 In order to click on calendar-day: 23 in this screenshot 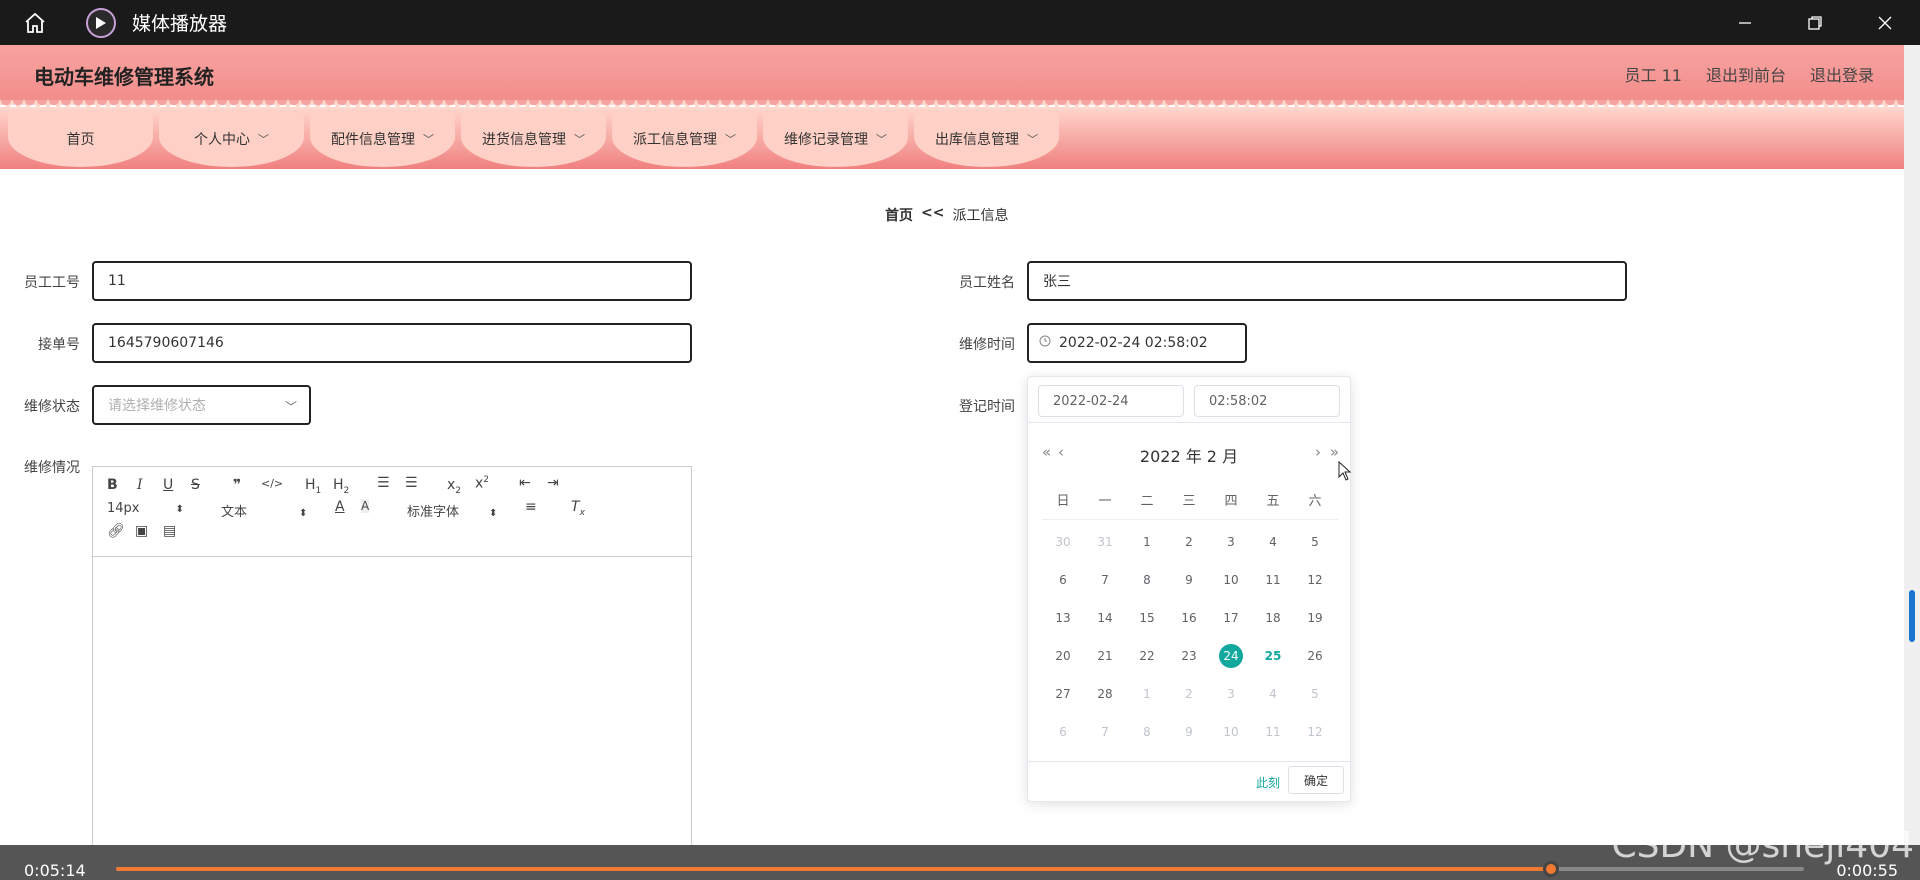, I will do `click(1189, 656)`.